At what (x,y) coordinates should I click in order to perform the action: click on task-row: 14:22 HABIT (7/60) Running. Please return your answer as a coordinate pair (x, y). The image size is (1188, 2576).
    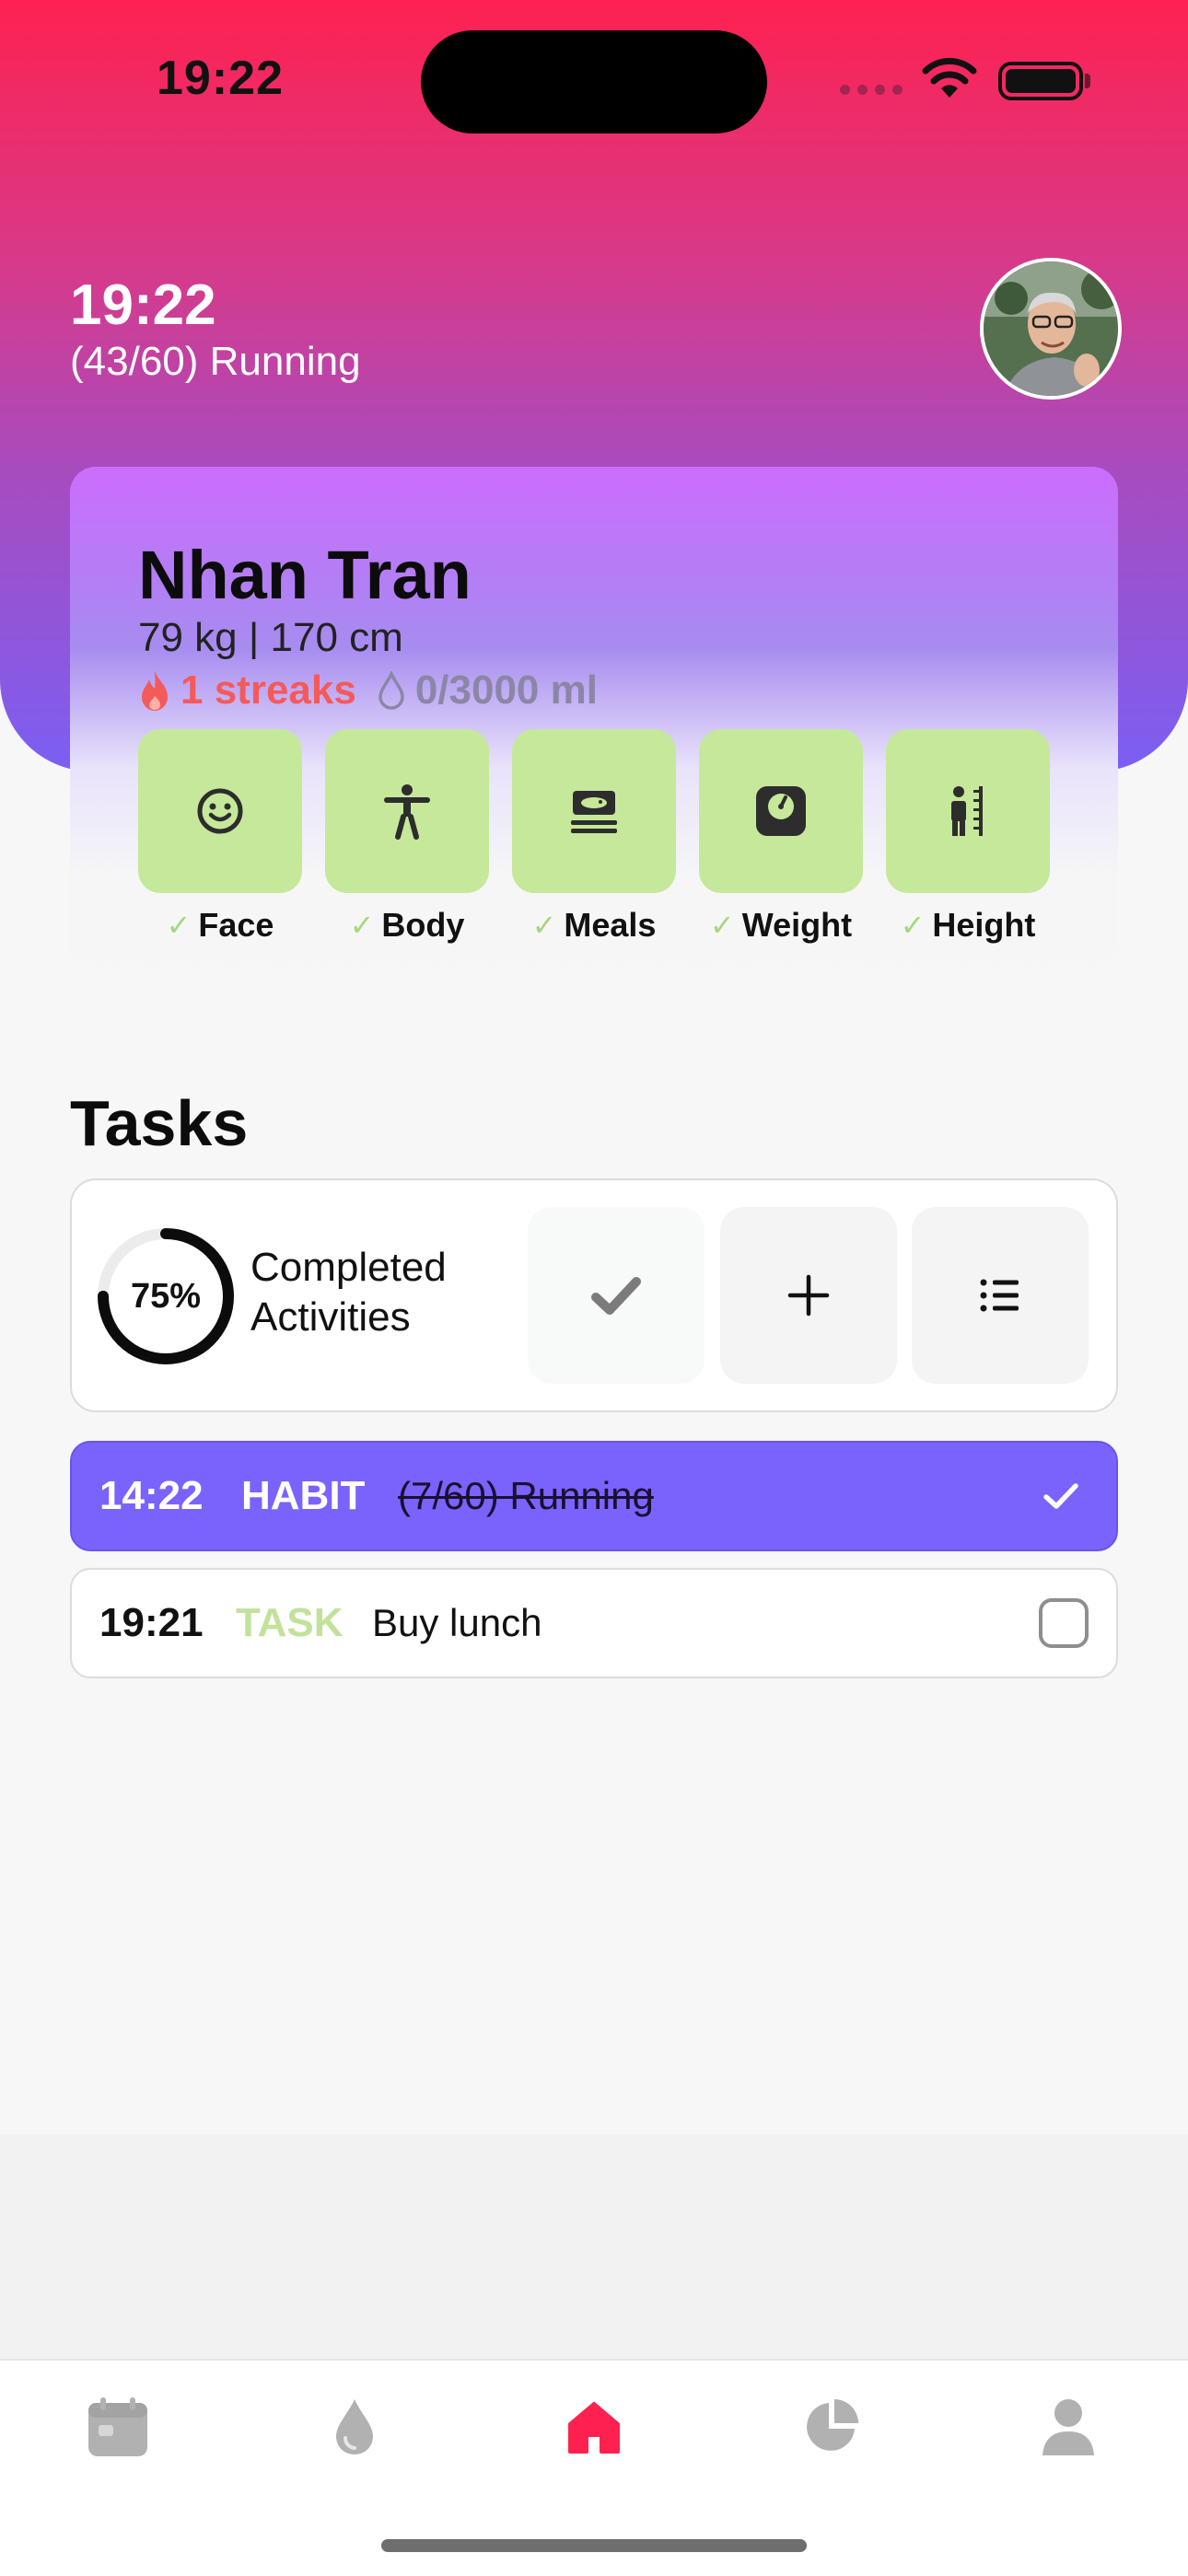
    Looking at the image, I should click on (594, 1496).